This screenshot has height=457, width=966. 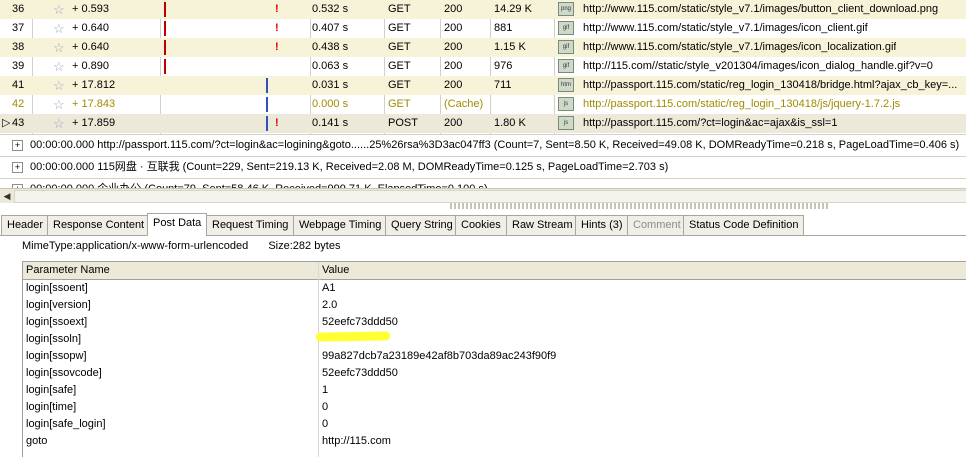 I want to click on request-status: (Cache), so click(x=464, y=104).